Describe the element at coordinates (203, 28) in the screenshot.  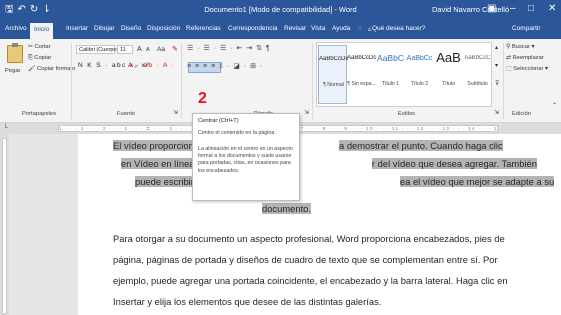
I see `tab-referencias: Referencias` at that location.